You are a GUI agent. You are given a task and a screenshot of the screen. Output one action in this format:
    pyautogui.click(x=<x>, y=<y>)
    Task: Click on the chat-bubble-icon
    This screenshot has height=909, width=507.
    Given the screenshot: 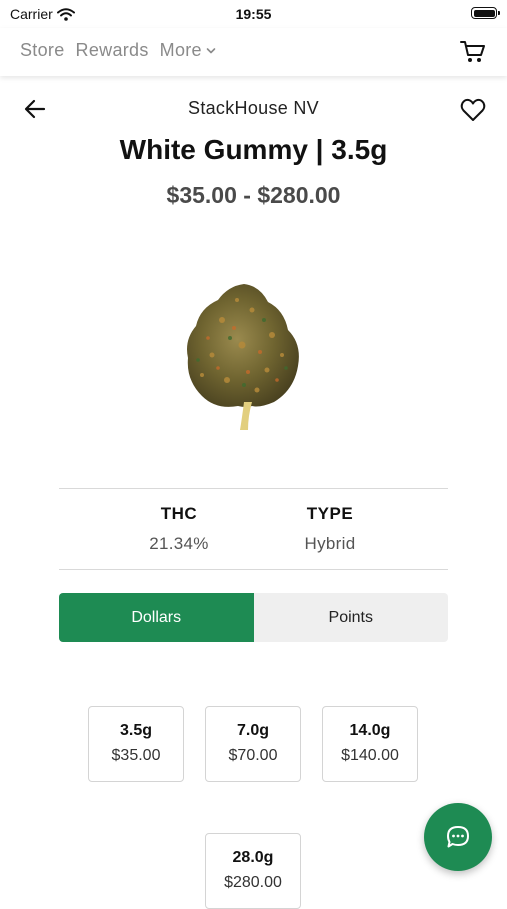 What is the action you would take?
    pyautogui.click(x=458, y=837)
    